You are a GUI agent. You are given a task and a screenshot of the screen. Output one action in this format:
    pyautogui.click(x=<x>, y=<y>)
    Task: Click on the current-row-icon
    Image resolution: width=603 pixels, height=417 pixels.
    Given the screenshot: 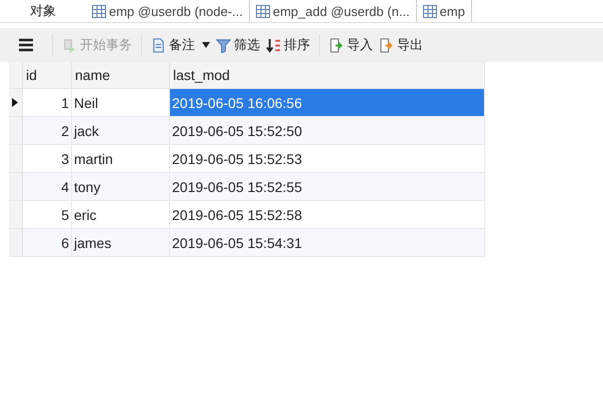 What is the action you would take?
    pyautogui.click(x=15, y=102)
    